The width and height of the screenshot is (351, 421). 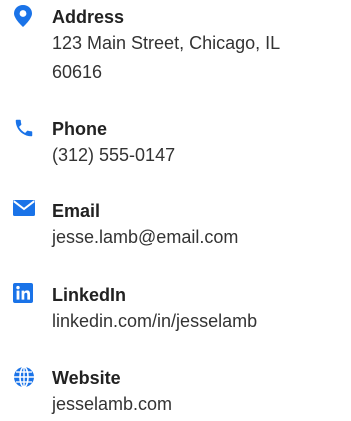 I want to click on address-line-1: 123 Main Street, Chicago, IL, so click(x=166, y=43).